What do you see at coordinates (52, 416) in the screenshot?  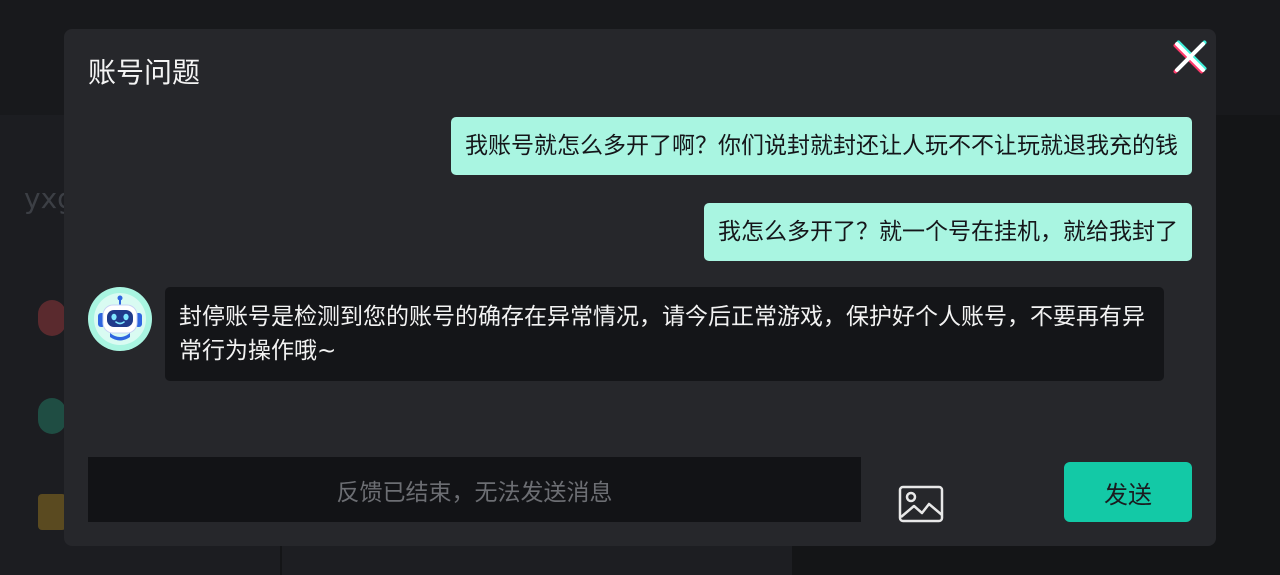 I see `background-user-icon` at bounding box center [52, 416].